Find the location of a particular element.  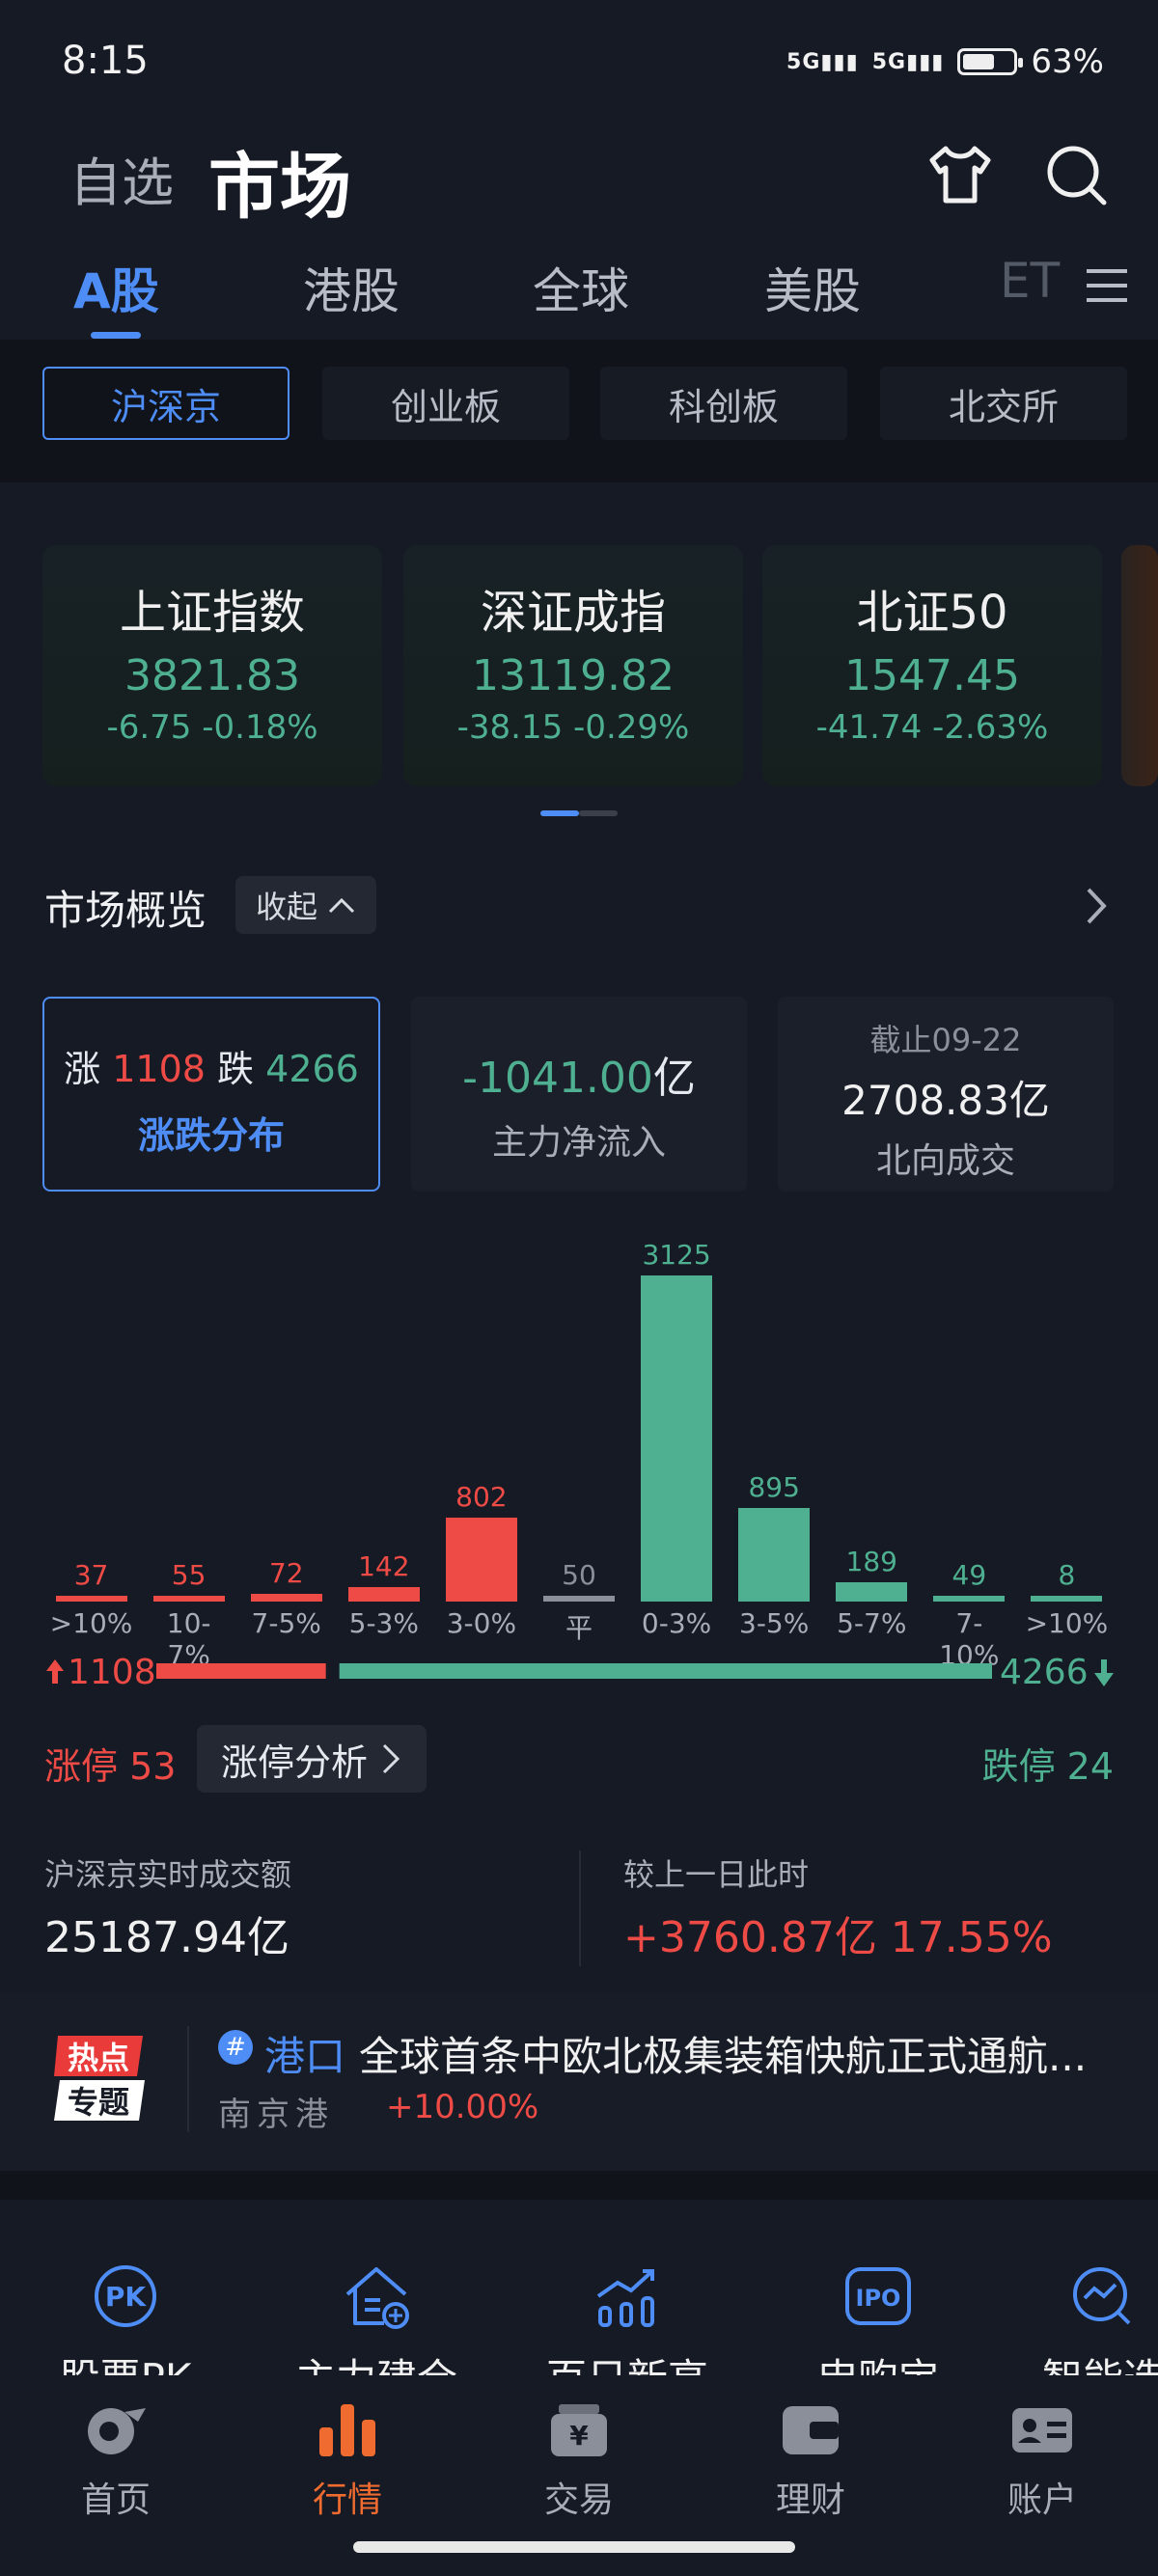

nav-watchlist: 自选 is located at coordinates (121, 178).